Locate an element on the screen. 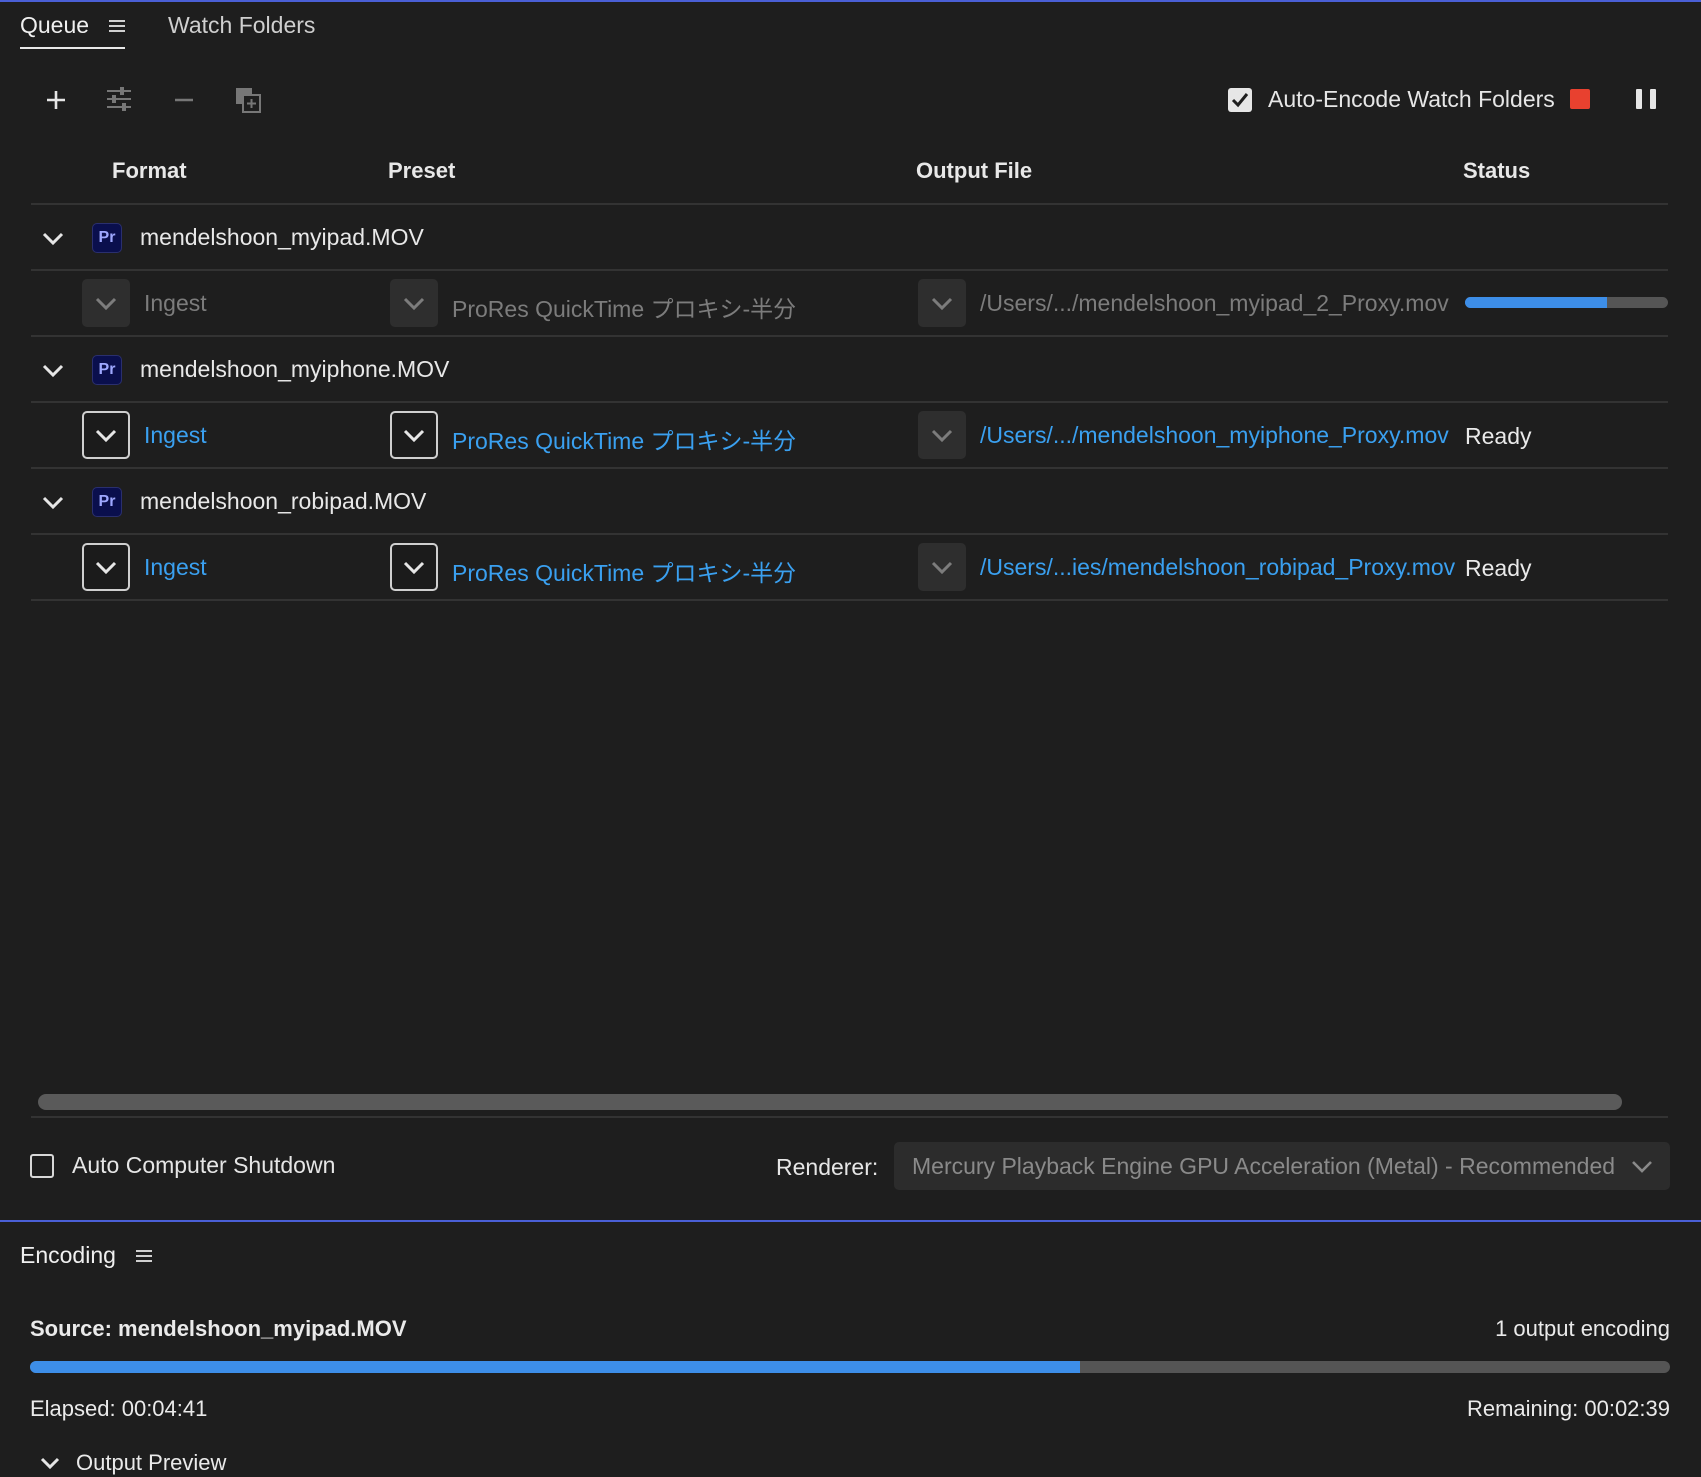 The image size is (1701, 1477). auto-computer-shutdown: Auto Computer Shutdown is located at coordinates (182, 1165).